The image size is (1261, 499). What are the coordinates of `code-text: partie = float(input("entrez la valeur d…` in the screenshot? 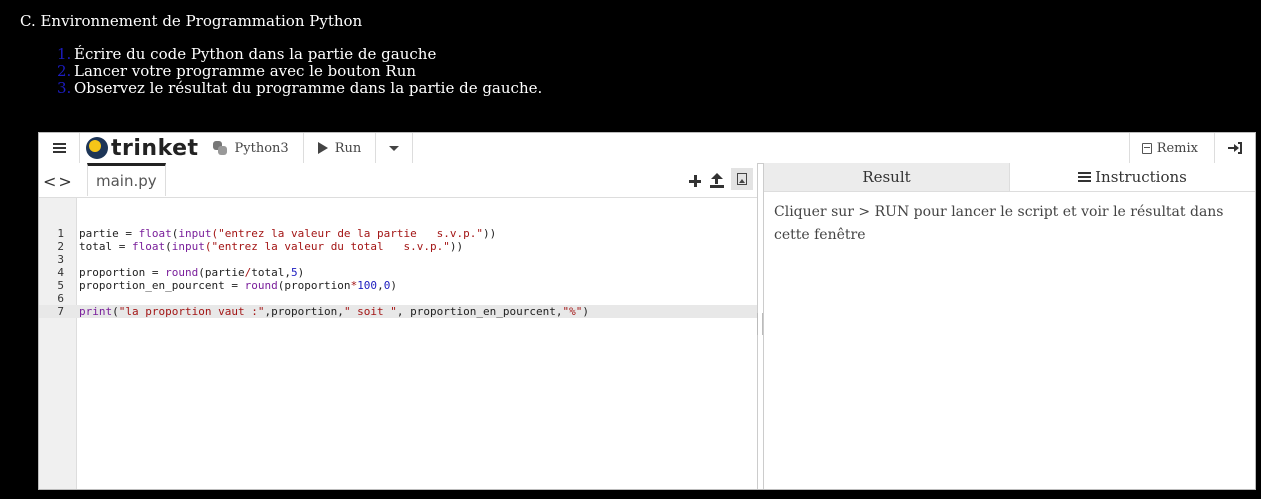 It's located at (288, 233).